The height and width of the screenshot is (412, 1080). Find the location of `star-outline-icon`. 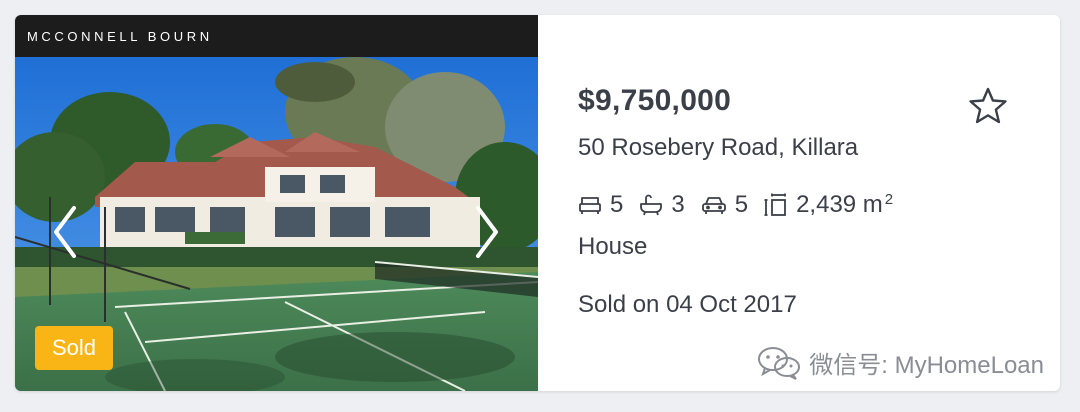

star-outline-icon is located at coordinates (988, 105).